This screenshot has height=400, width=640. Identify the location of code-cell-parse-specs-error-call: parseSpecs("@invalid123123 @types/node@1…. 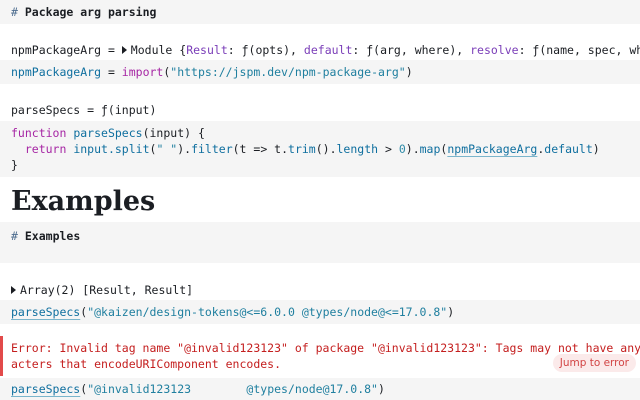
(320, 389).